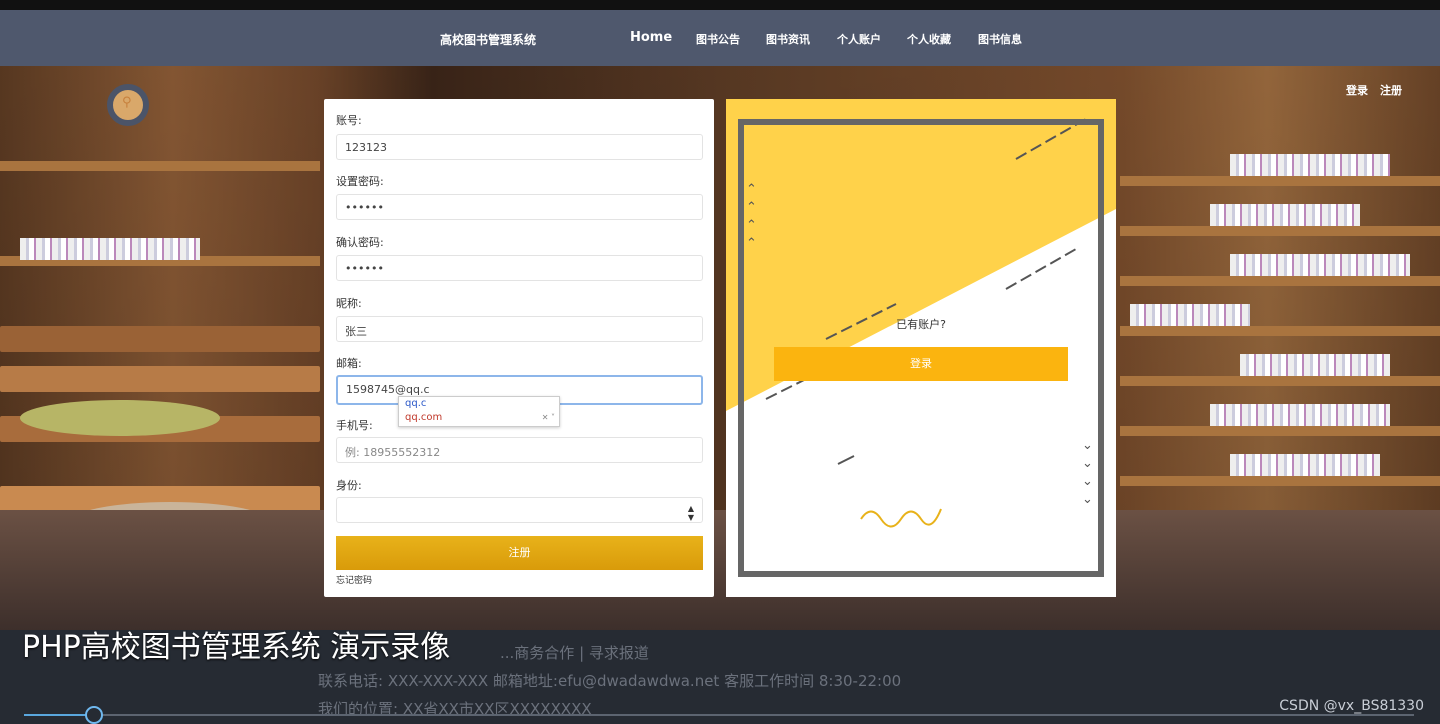 The width and height of the screenshot is (1440, 724). I want to click on video-title-overlay: PHP高校图书管理系统 演示录像, so click(236, 647).